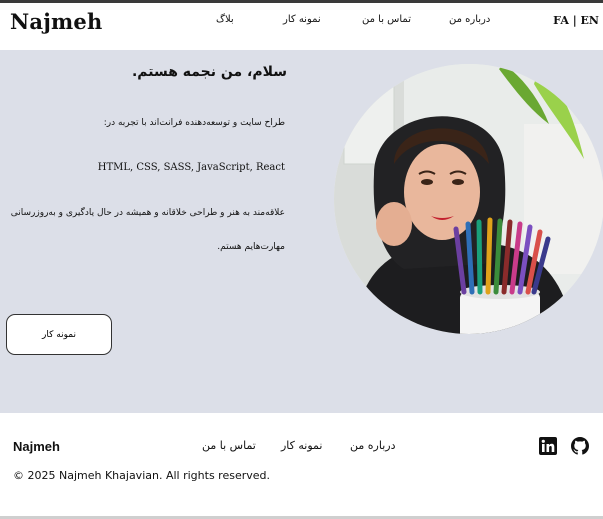 This screenshot has height=519, width=603. What do you see at coordinates (251, 247) in the screenshot?
I see `hero-passion-line-2: مهارت‌هایم هستم.` at bounding box center [251, 247].